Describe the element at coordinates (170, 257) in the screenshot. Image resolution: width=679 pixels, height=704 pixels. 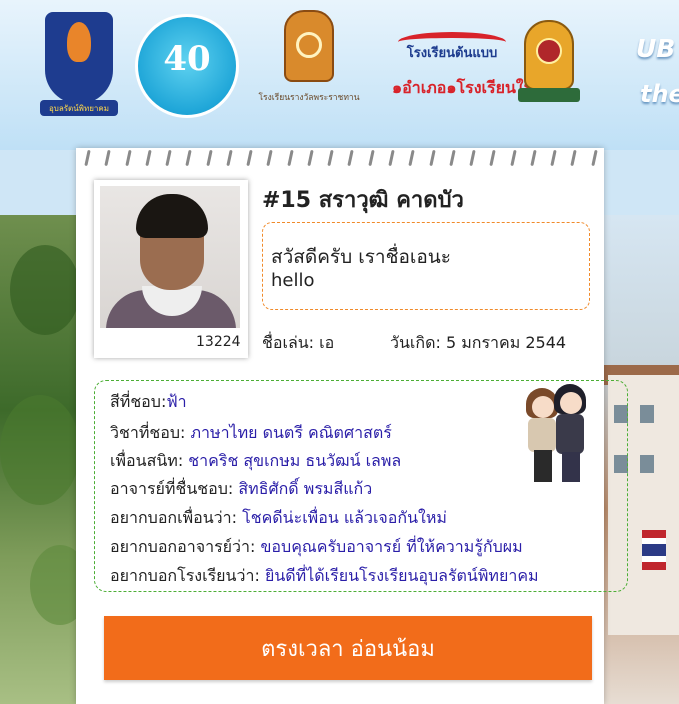
I see `student-photo` at that location.